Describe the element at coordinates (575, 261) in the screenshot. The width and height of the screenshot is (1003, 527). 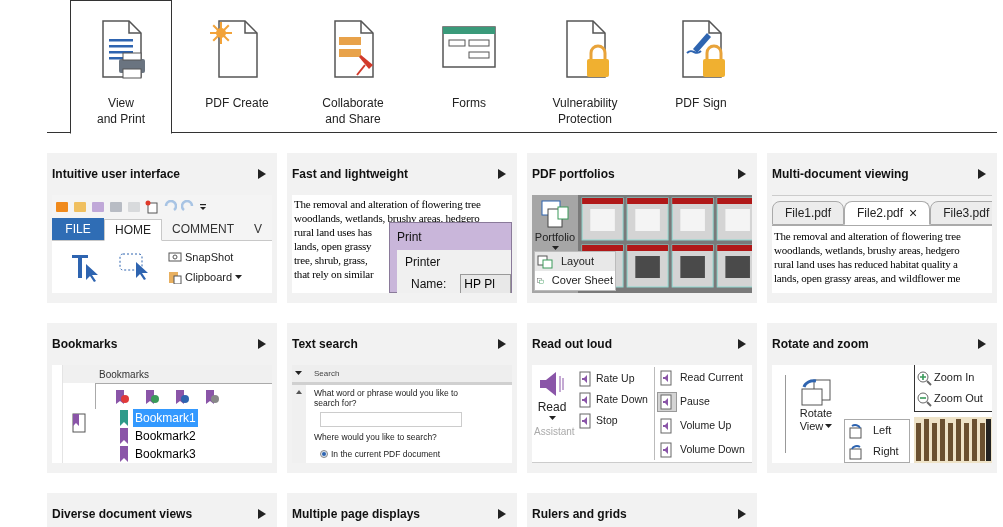
I see `menu-item: Layout` at that location.